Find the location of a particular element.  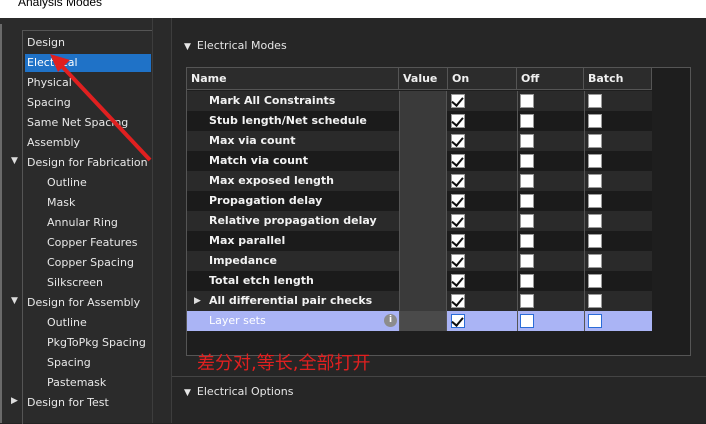

table-row: Layer sets i is located at coordinates (419, 321).